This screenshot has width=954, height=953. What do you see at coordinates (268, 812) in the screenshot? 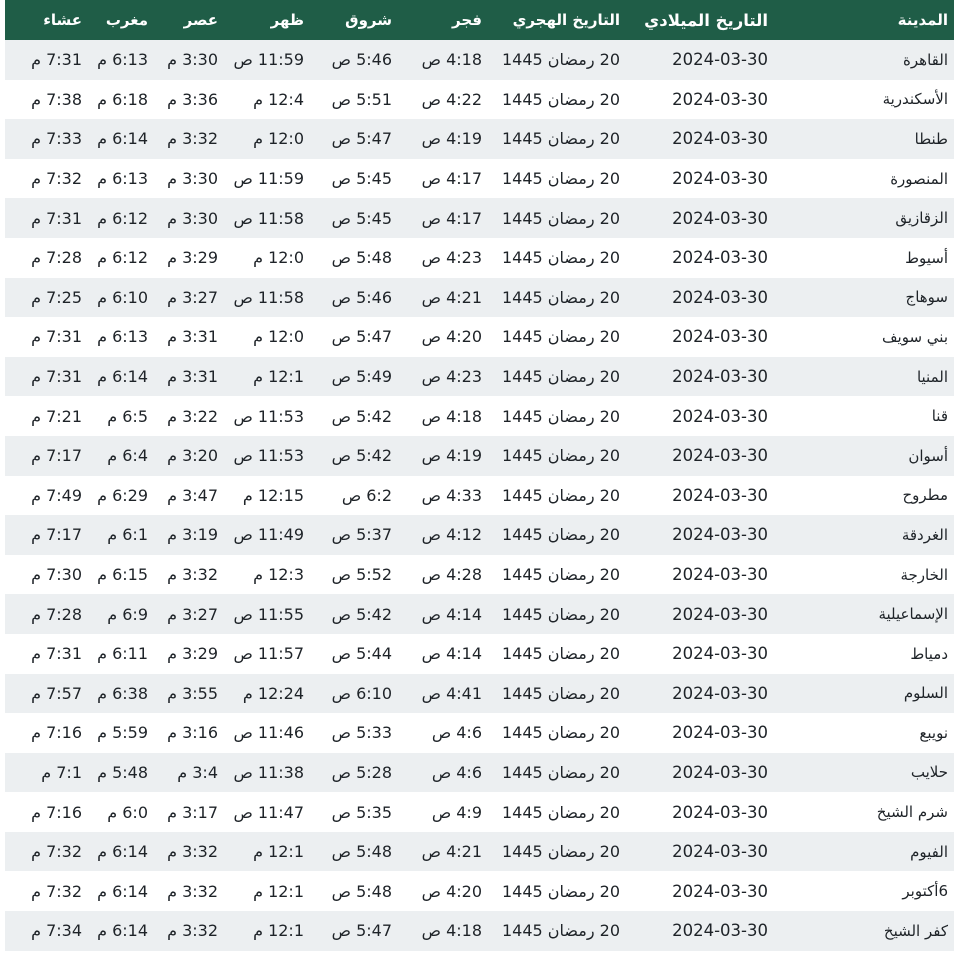
I see `cell-dhuhr: 11:47 ص` at bounding box center [268, 812].